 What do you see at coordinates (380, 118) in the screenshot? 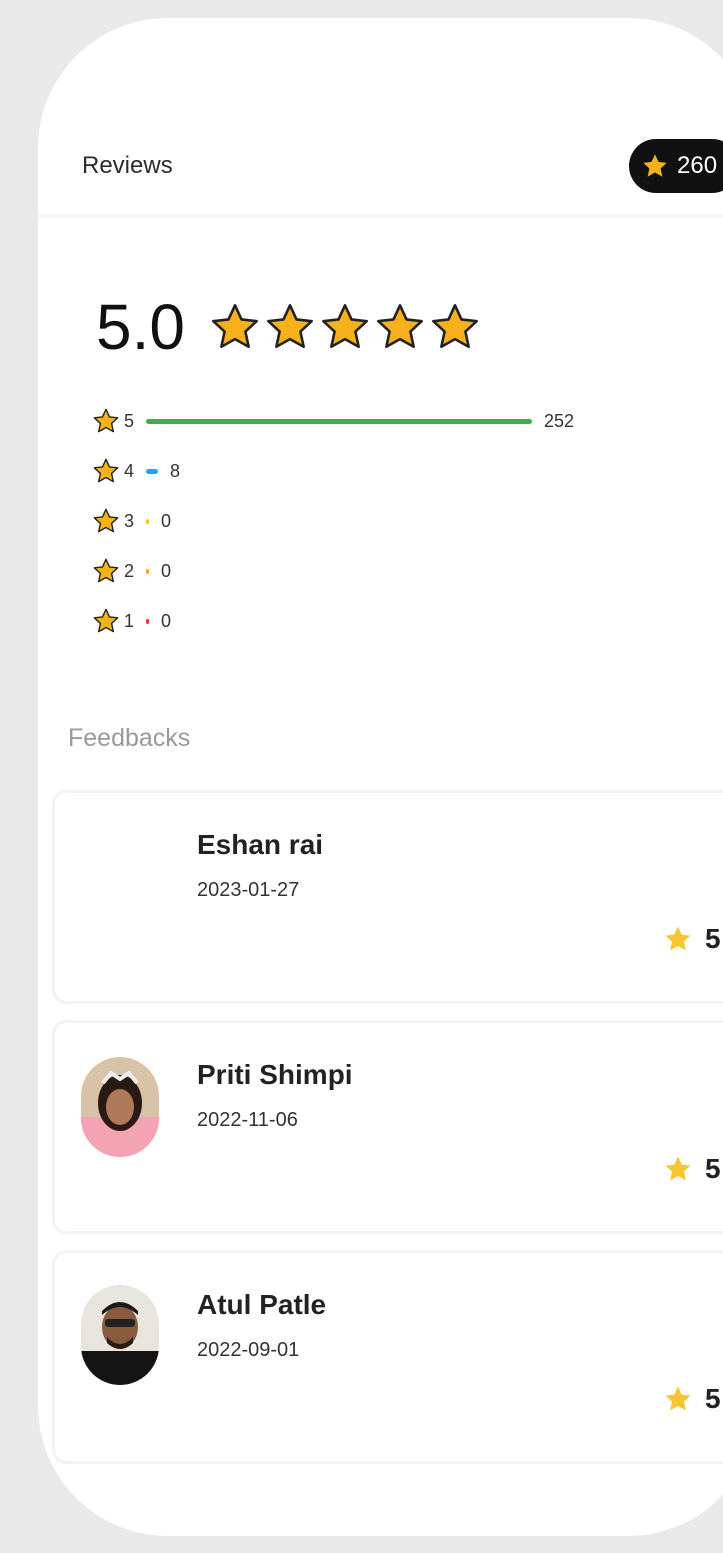
I see `header: Reviews 260` at bounding box center [380, 118].